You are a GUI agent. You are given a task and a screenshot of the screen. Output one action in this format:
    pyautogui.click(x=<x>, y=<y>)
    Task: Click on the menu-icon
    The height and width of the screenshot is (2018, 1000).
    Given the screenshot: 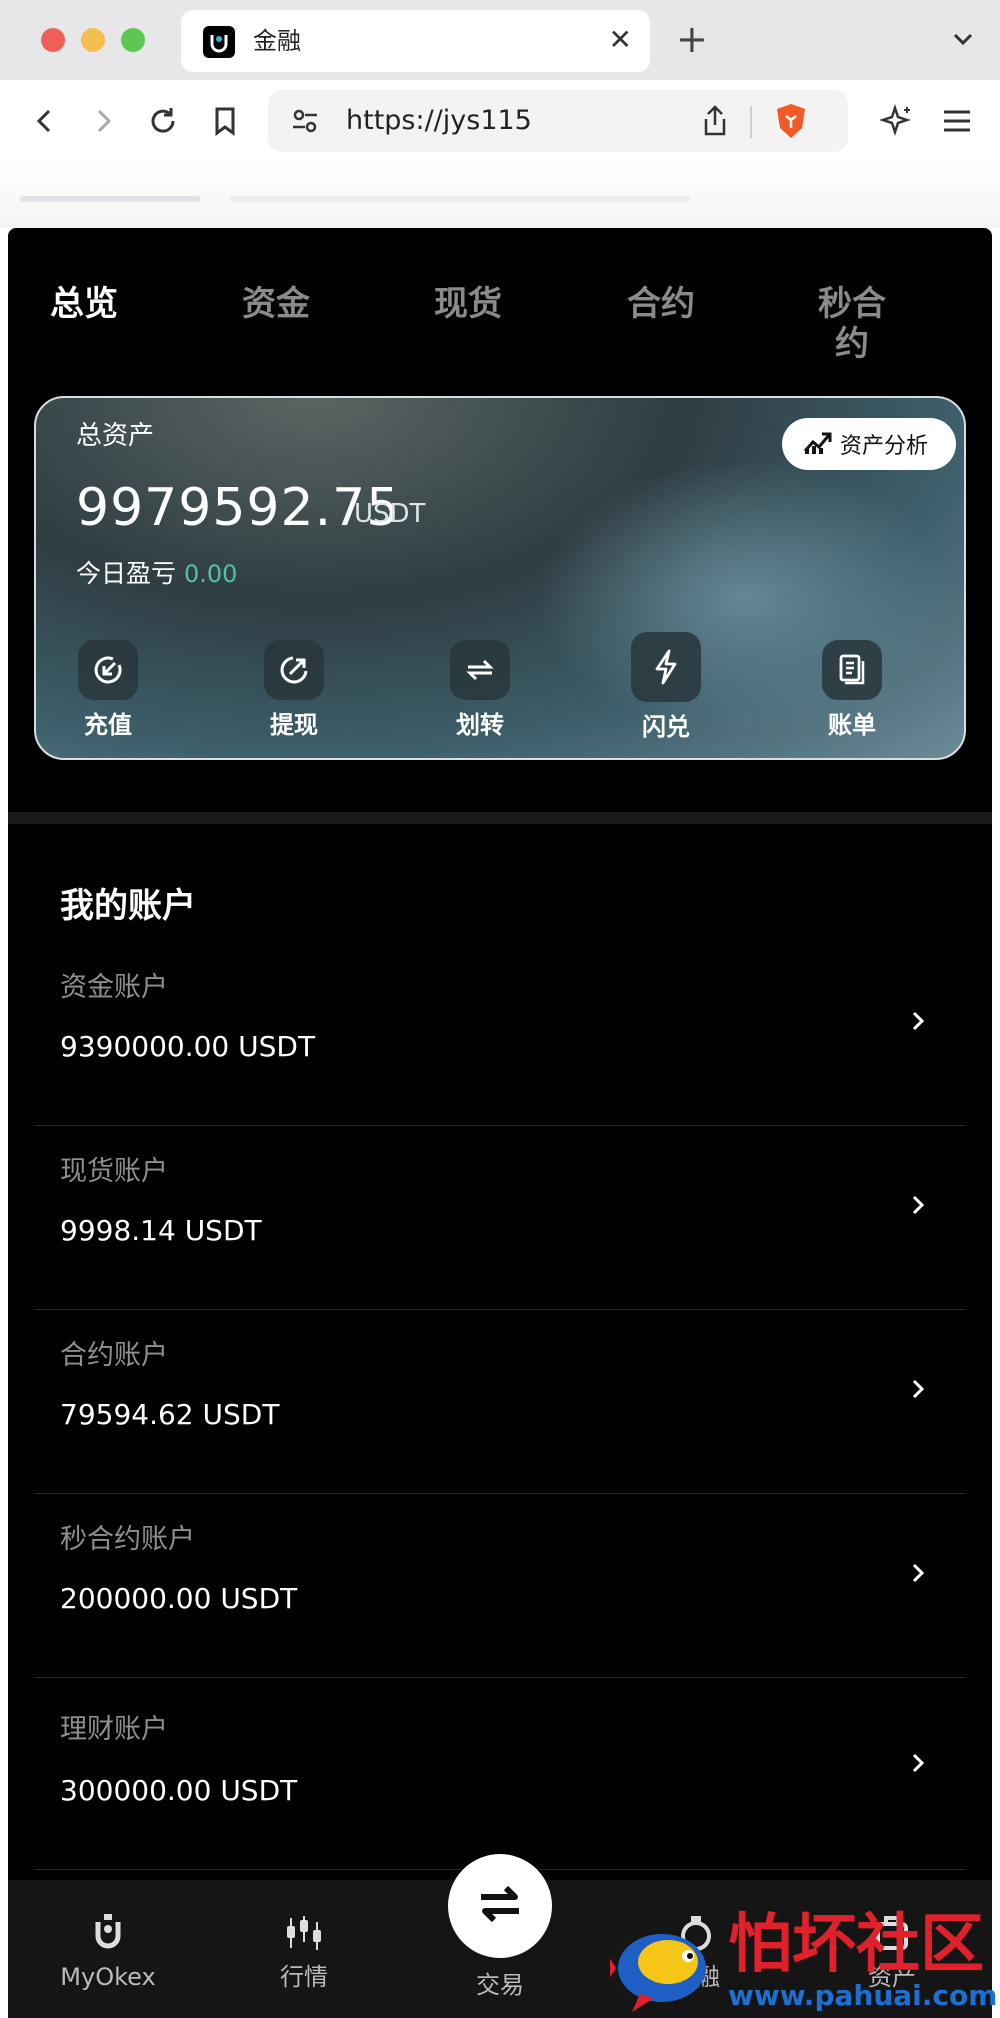 What is the action you would take?
    pyautogui.click(x=957, y=121)
    